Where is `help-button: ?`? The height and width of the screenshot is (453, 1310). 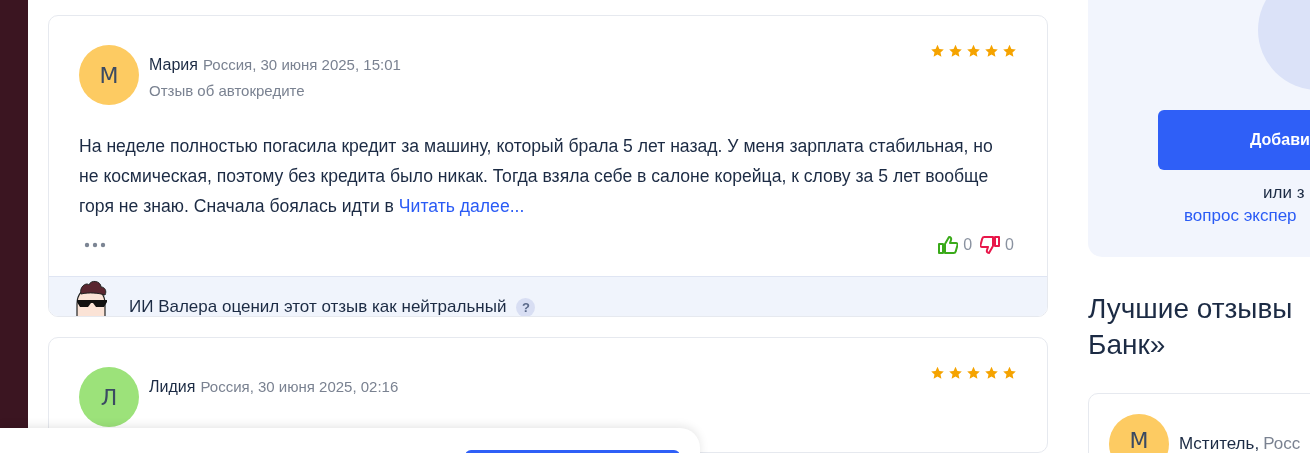 help-button: ? is located at coordinates (526, 307).